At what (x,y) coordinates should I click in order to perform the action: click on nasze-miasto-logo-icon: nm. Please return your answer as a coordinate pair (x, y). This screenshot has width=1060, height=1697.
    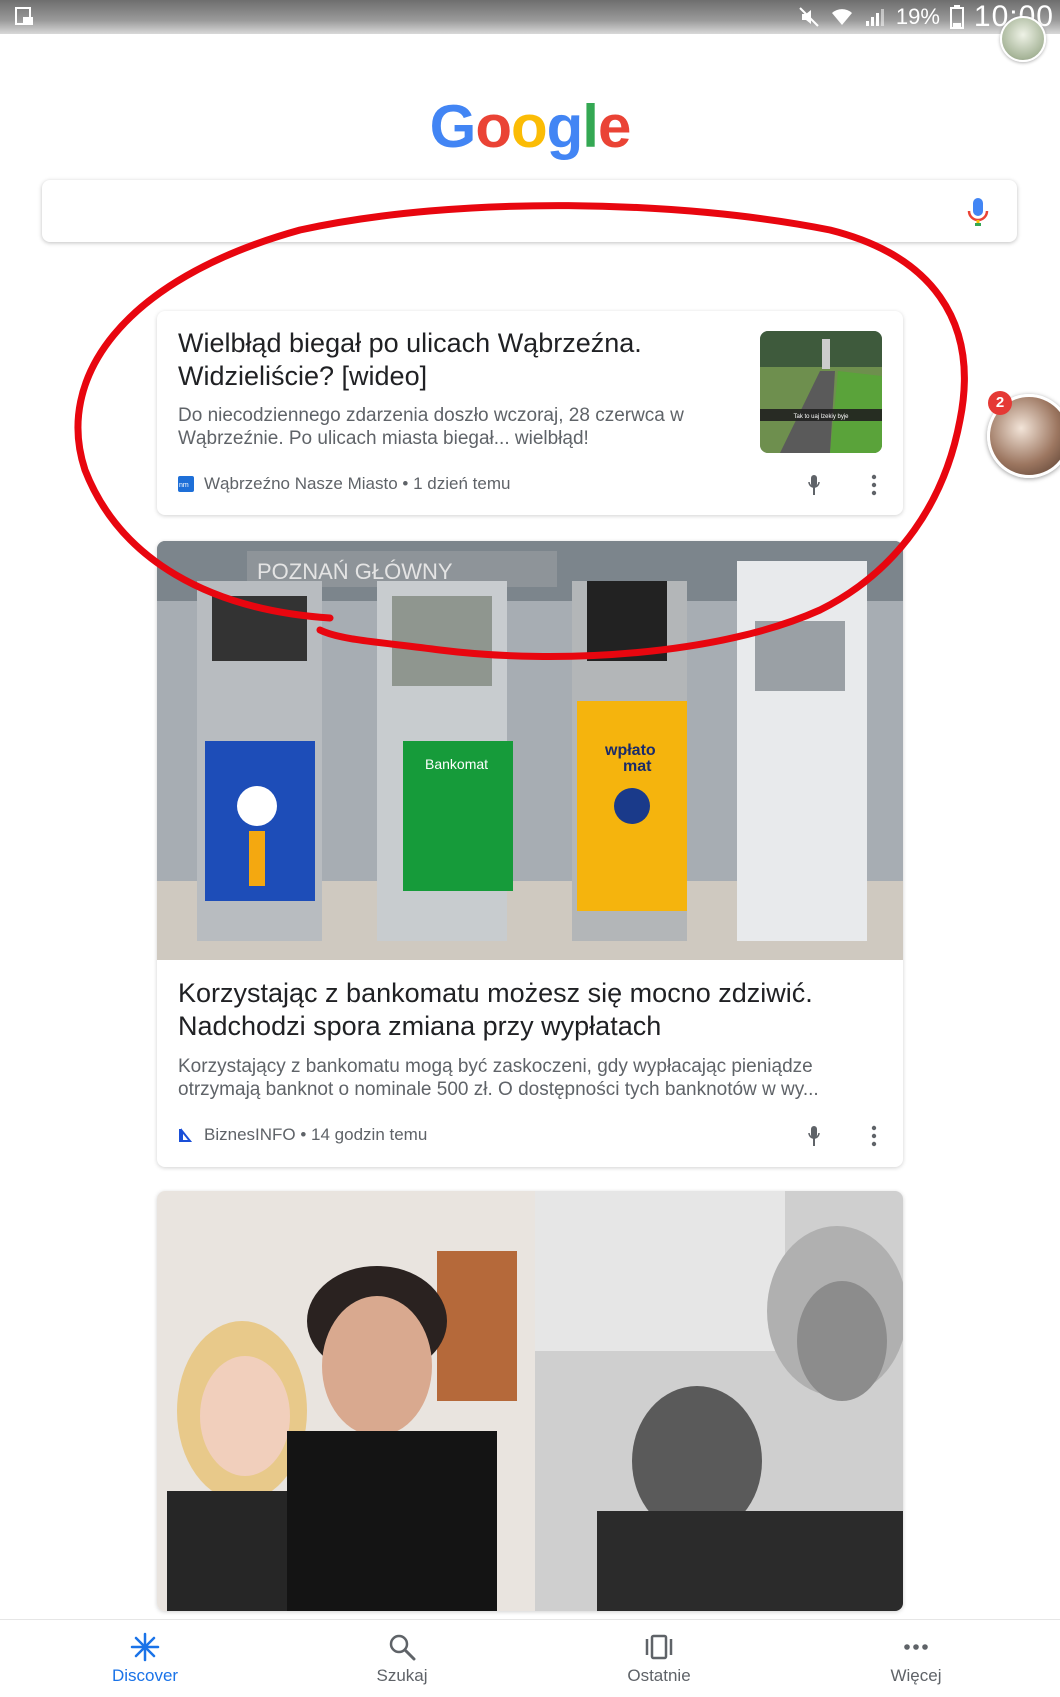
    Looking at the image, I should click on (186, 484).